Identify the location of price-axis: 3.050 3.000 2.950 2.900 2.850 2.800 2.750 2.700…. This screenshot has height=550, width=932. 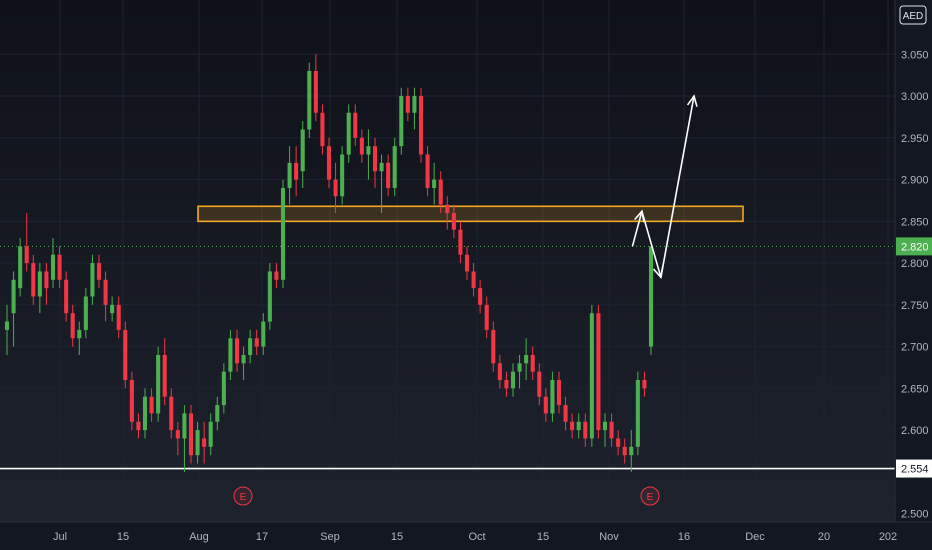
(915, 284).